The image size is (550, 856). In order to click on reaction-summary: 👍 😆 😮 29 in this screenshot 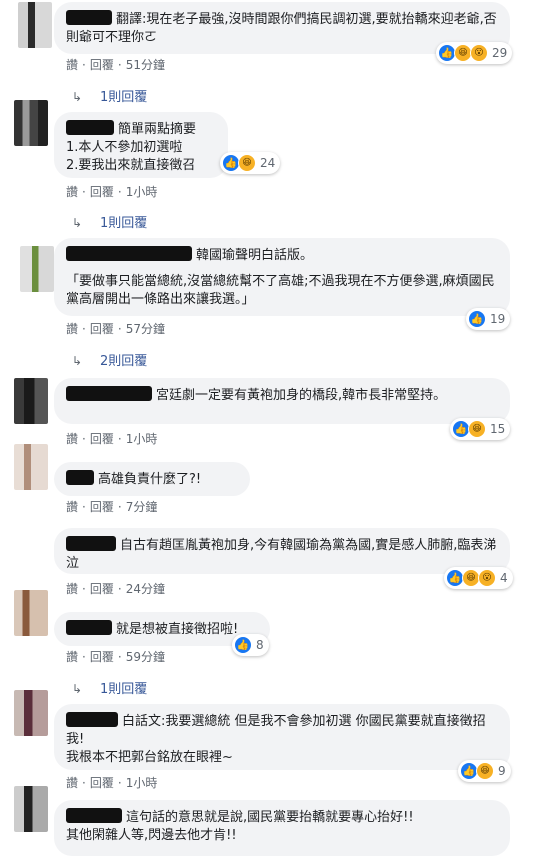, I will do `click(474, 53)`.